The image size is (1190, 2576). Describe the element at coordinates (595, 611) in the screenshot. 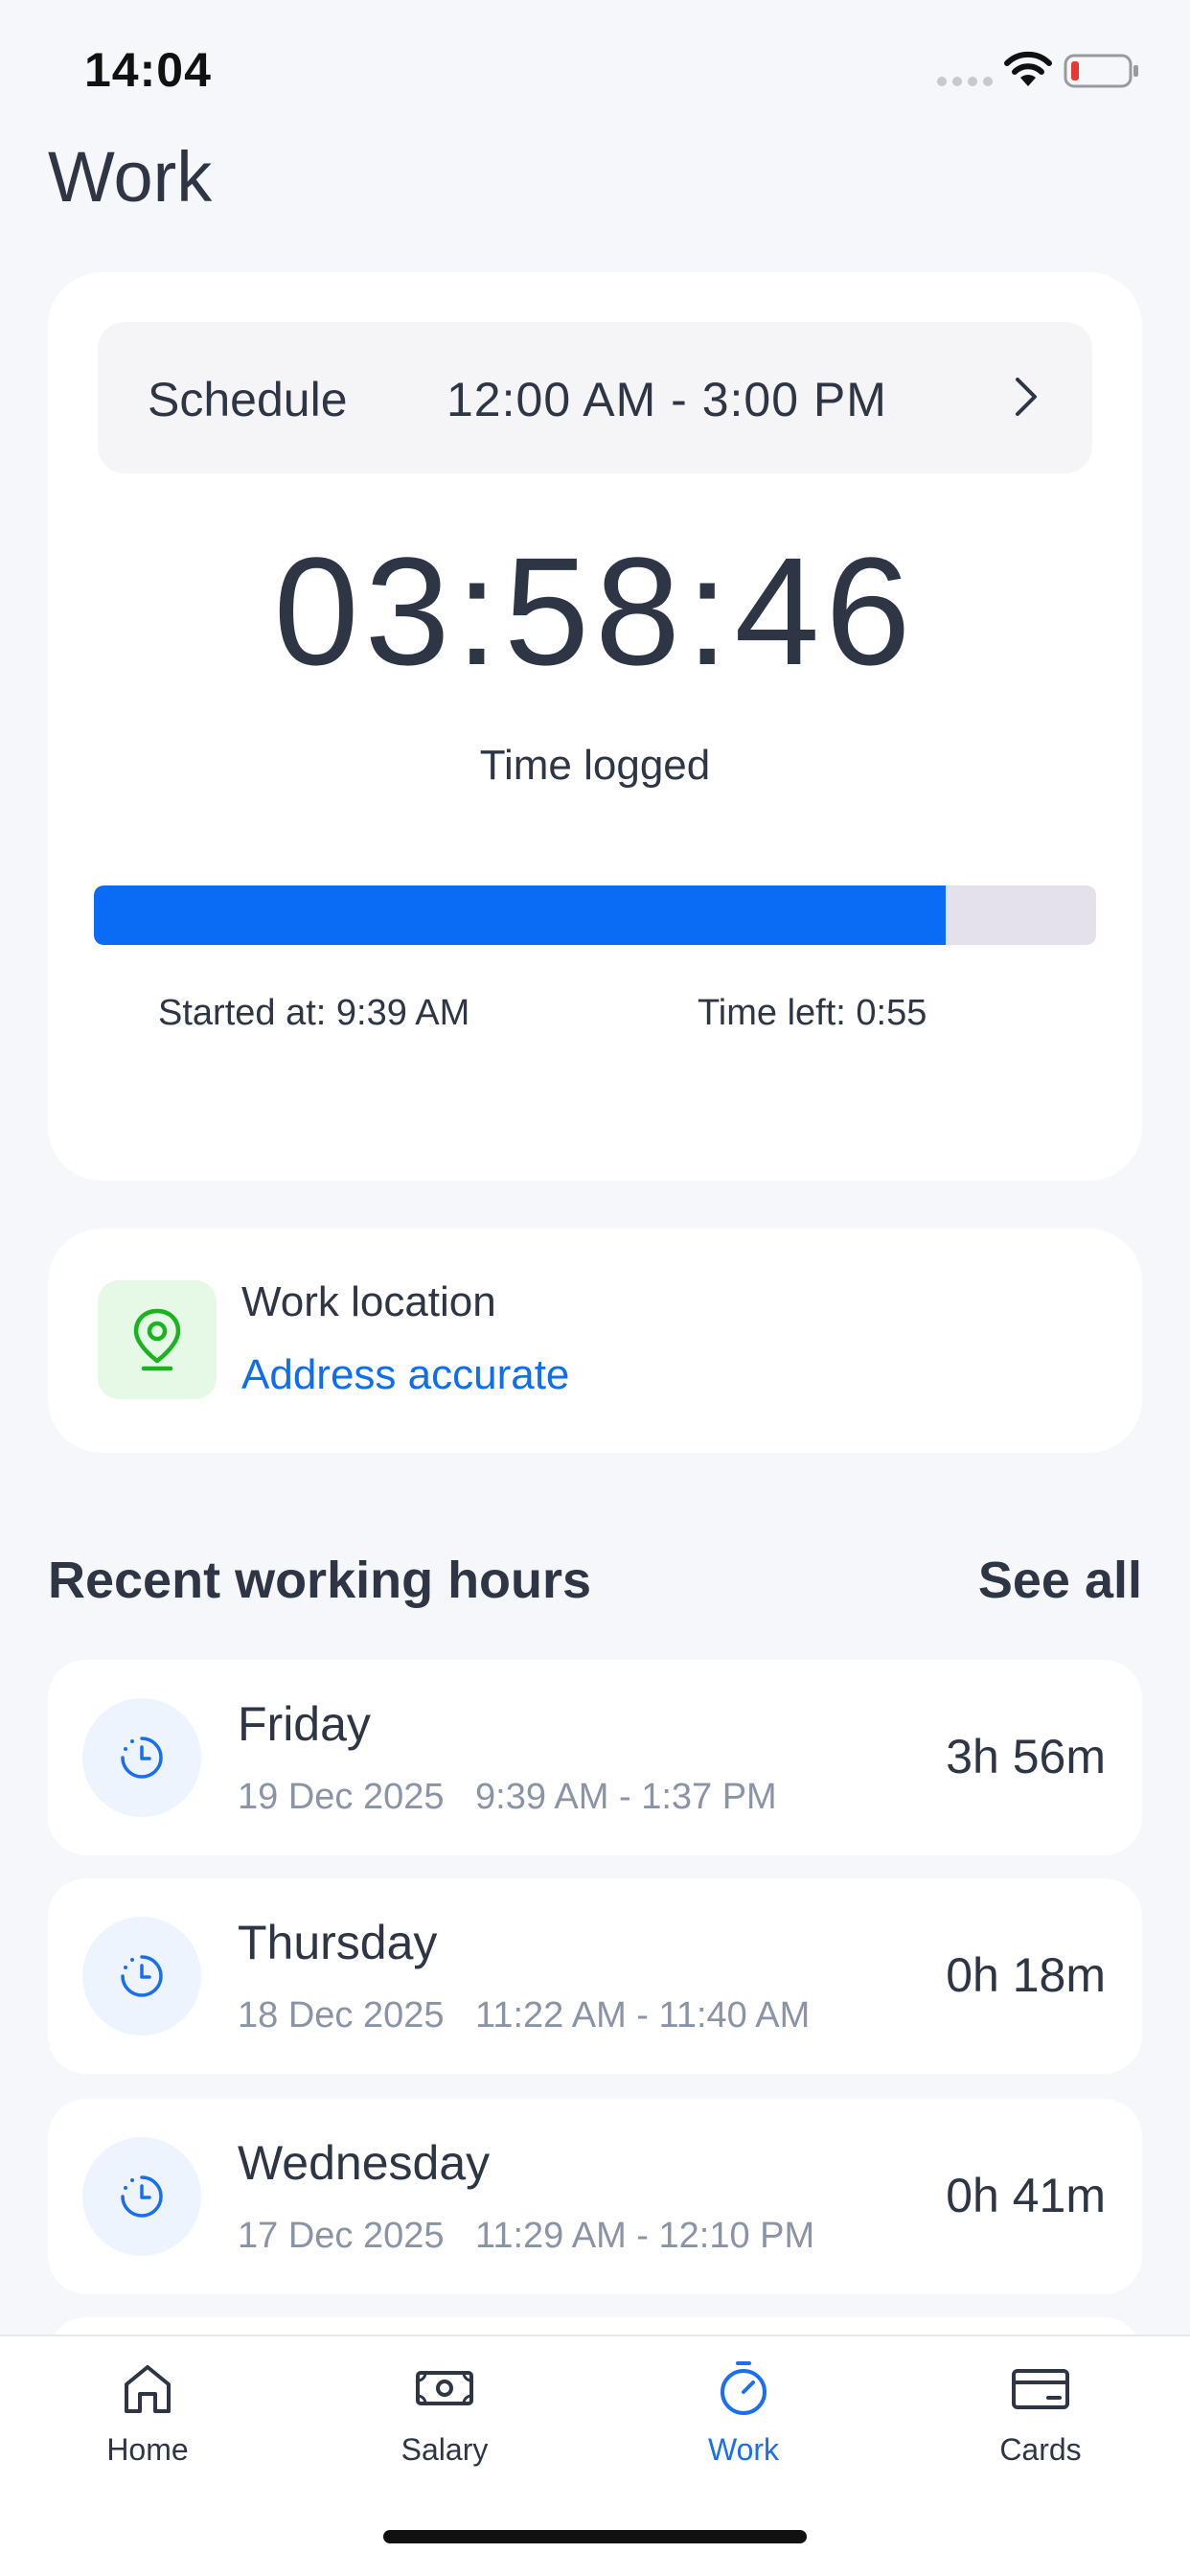

I see `elapsed-timer: 03:58:46` at that location.